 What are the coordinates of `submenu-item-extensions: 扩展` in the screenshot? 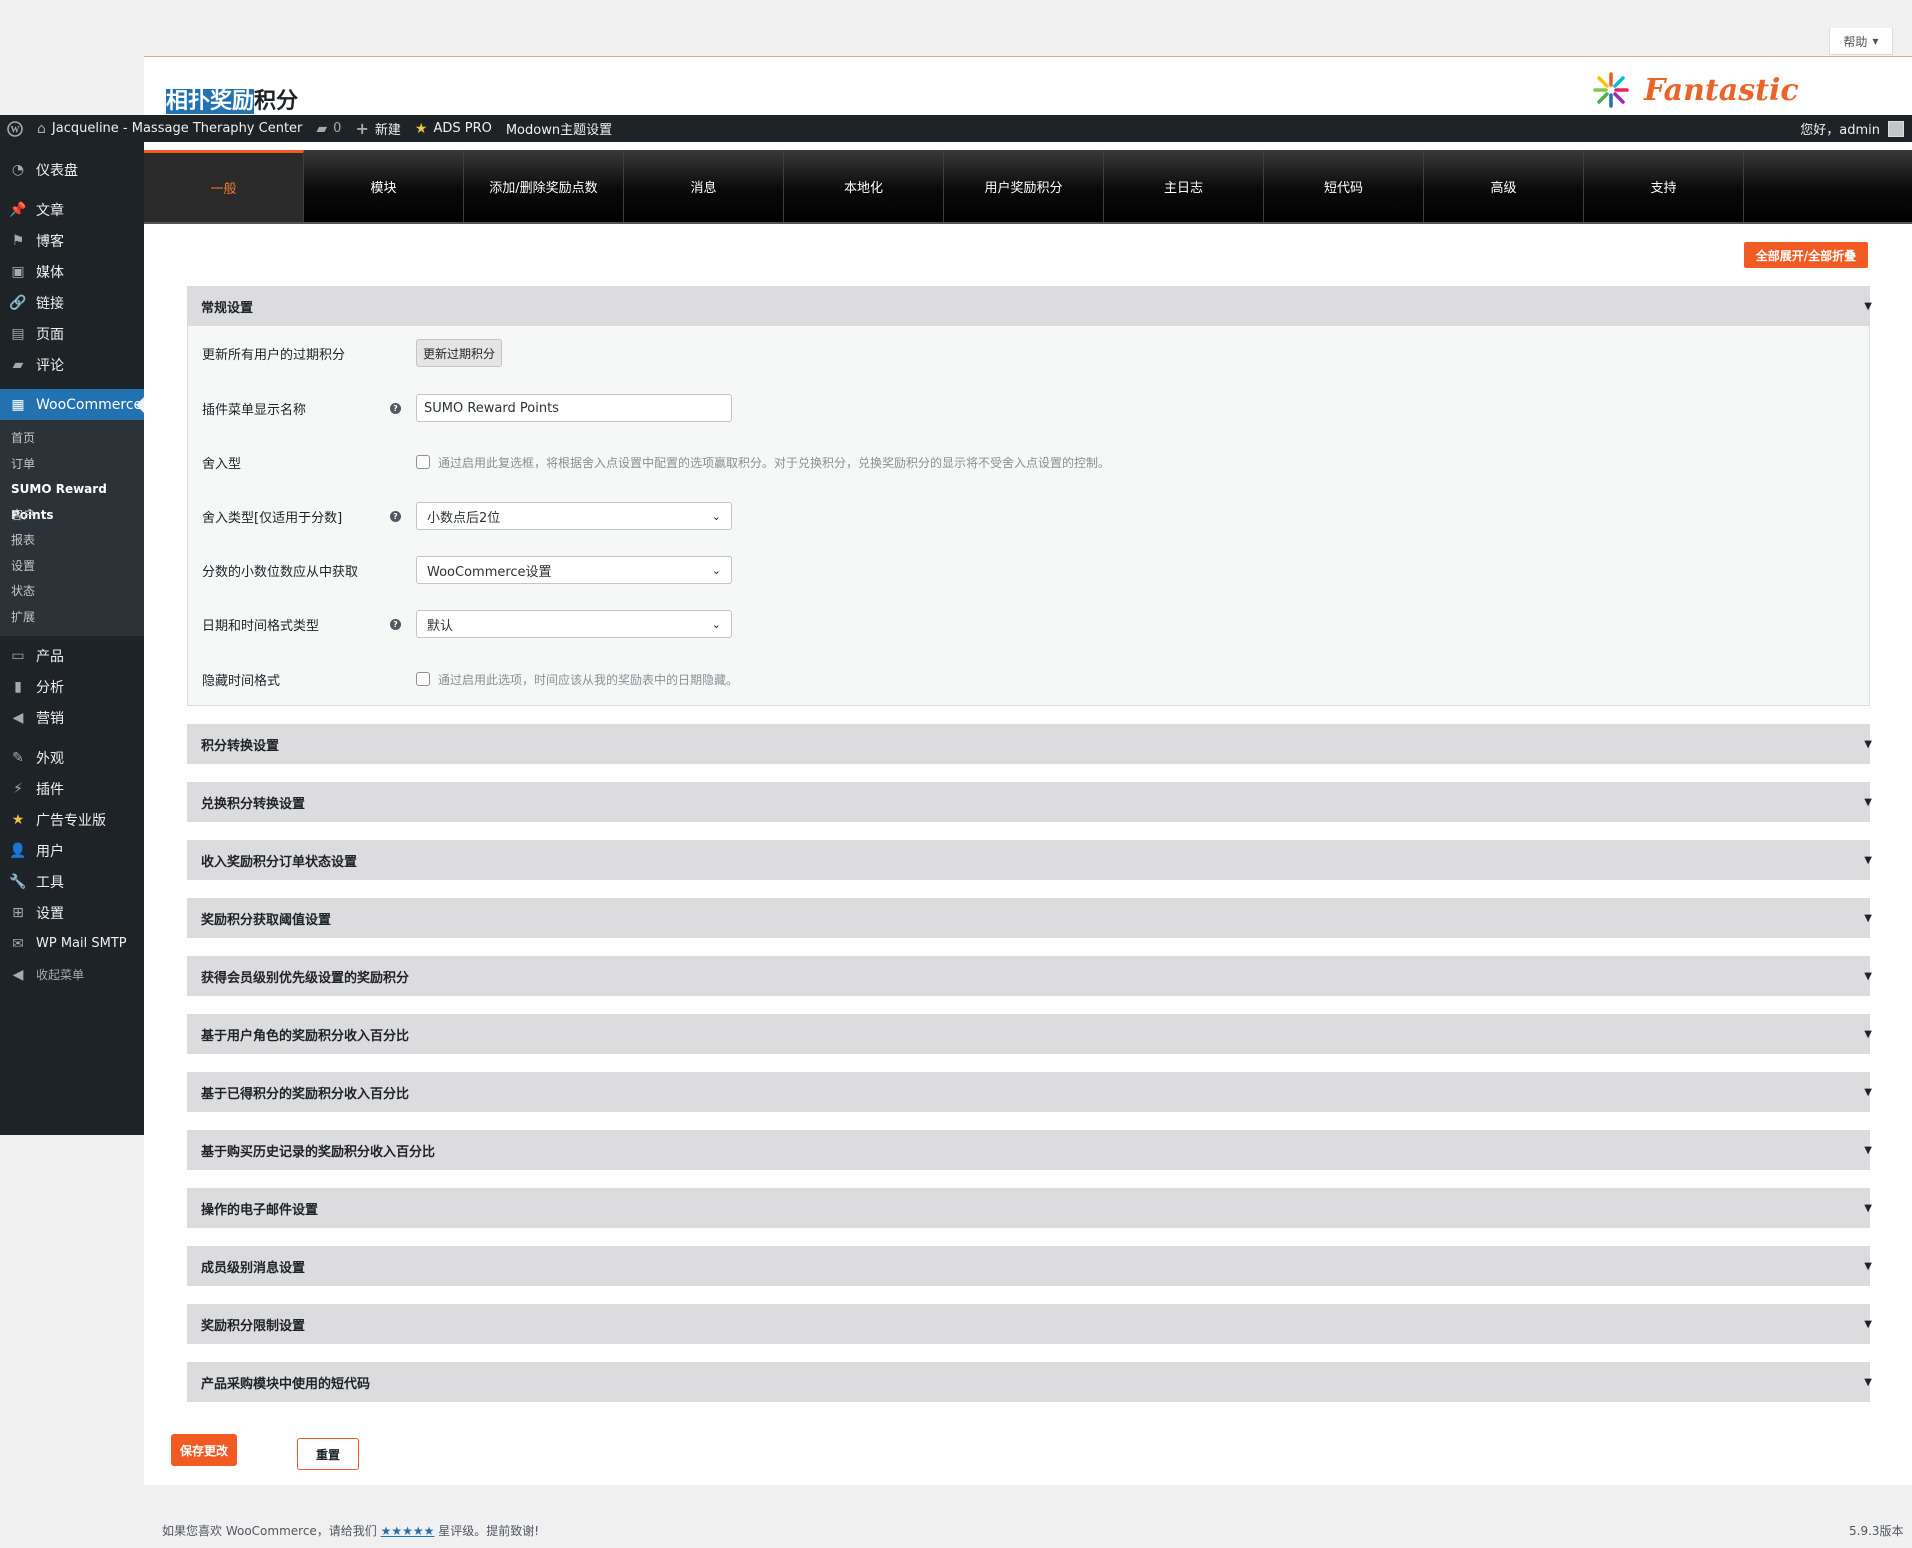 It's located at (72, 618).